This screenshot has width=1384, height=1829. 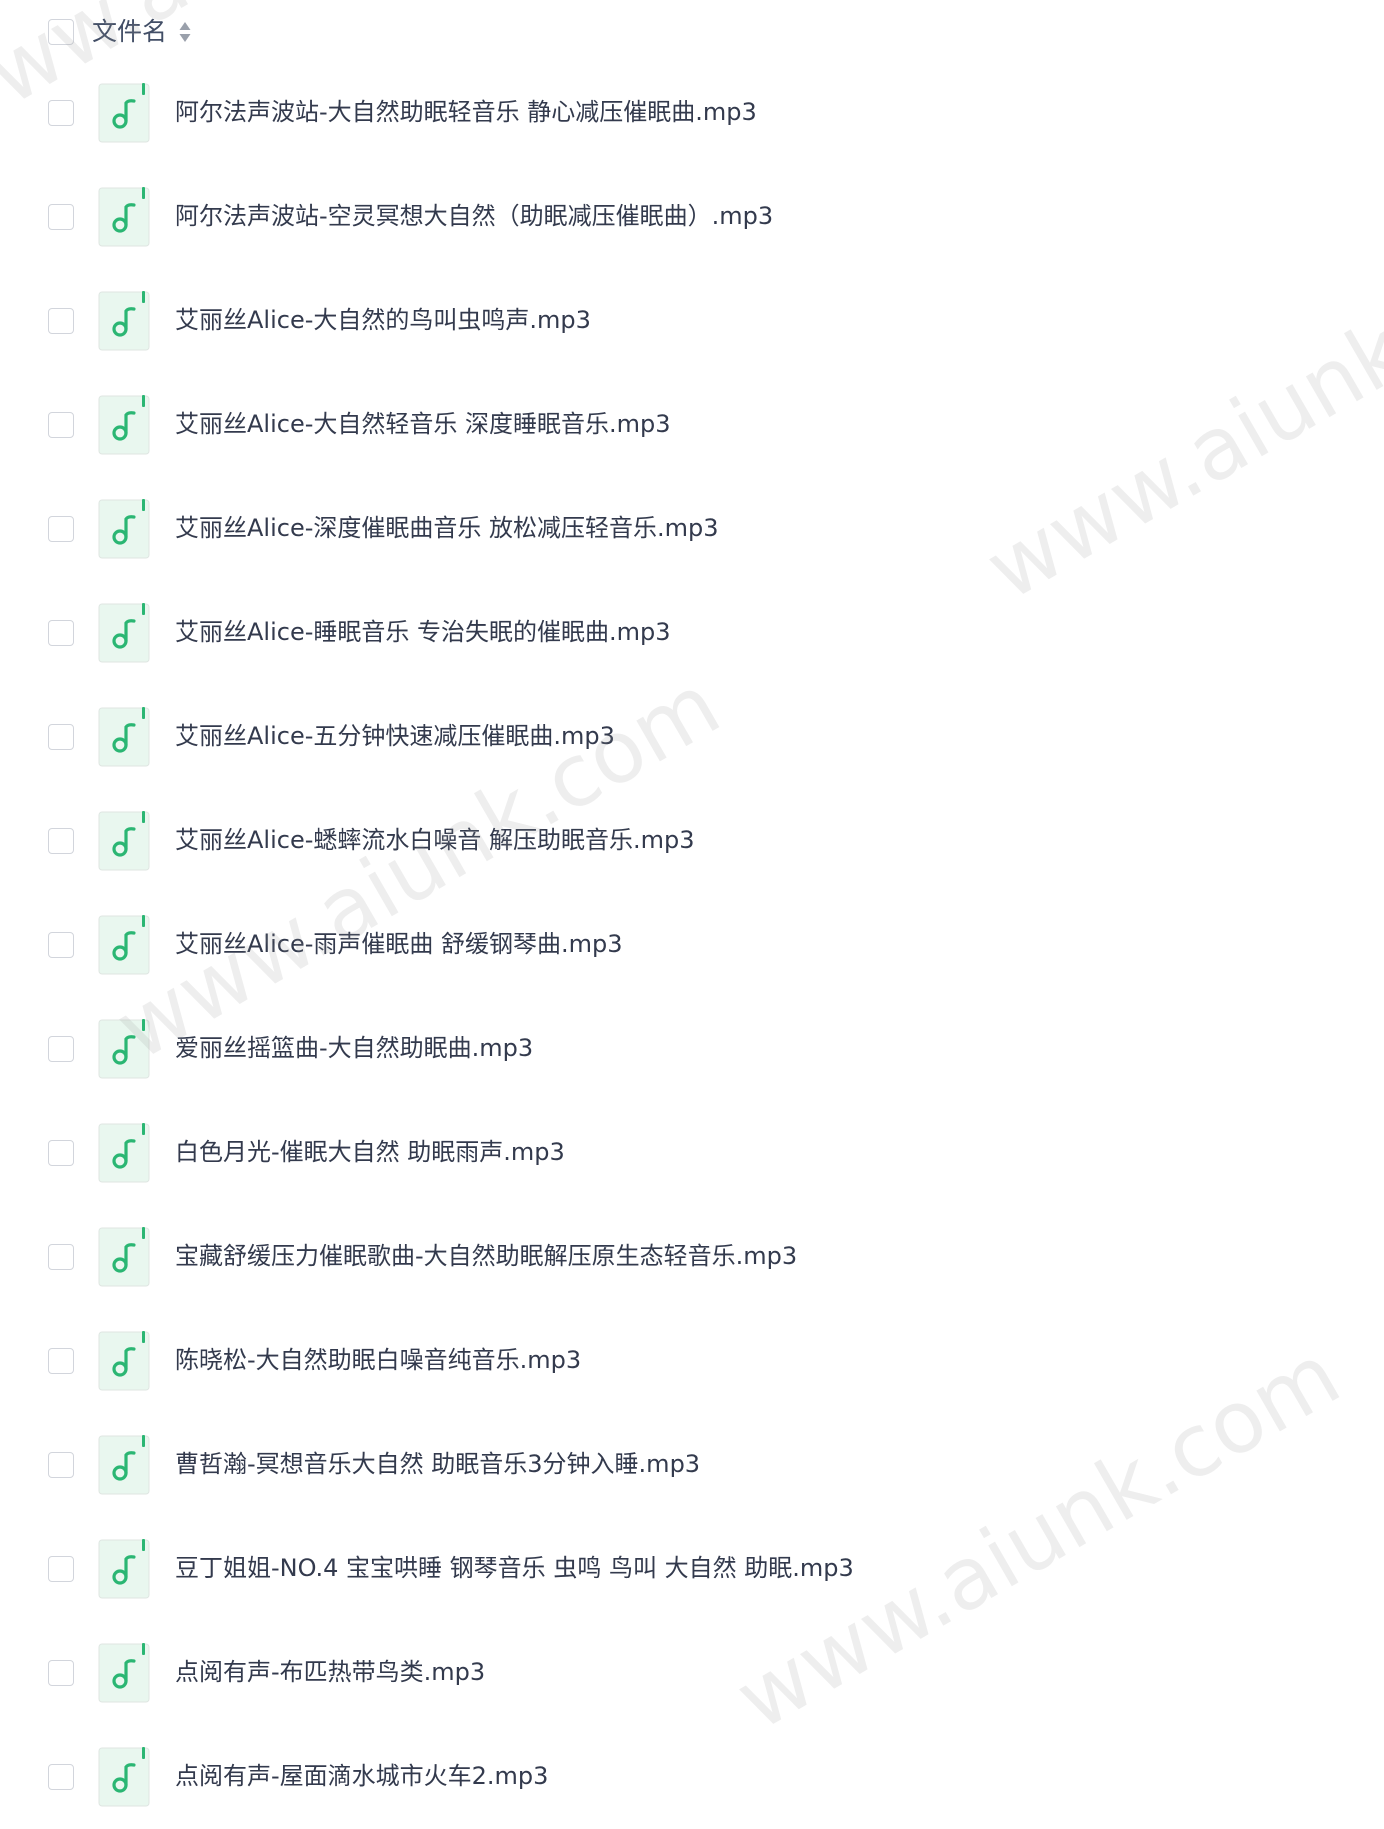 I want to click on file-name: 艾丽丝Alice-睡眠音乐 专治失眠的催眠曲.mp3, so click(x=423, y=632).